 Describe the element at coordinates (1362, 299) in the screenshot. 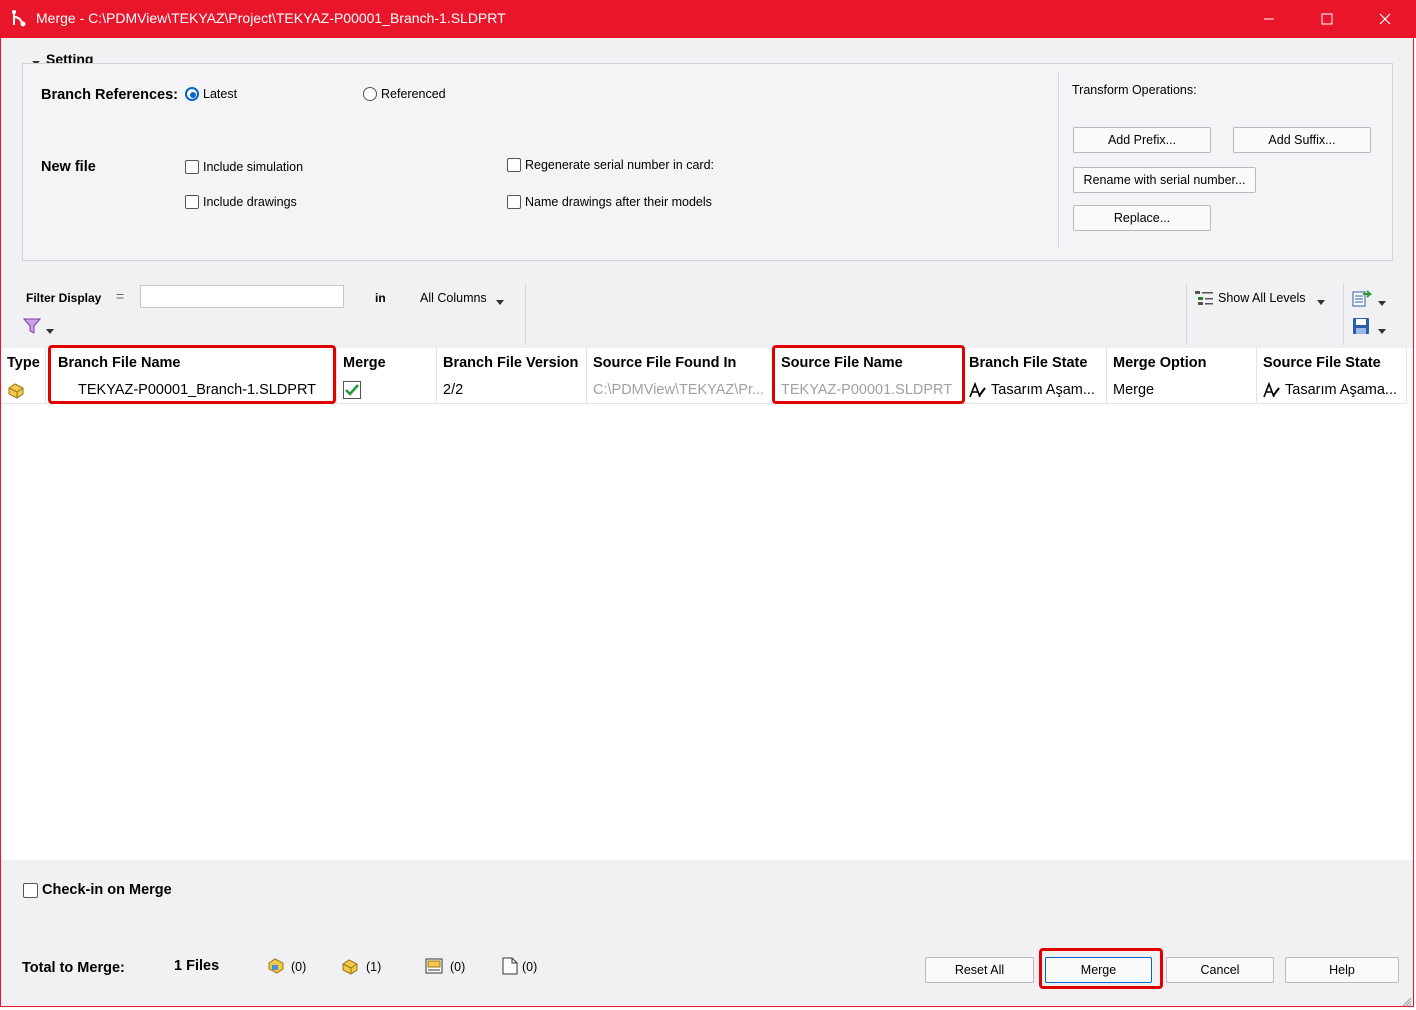

I see `export-icon` at that location.